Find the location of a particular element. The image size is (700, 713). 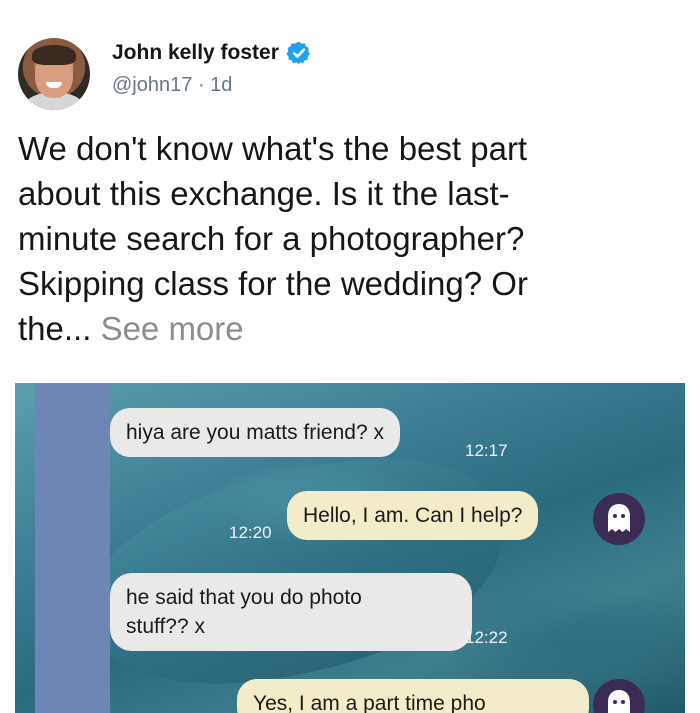

author-handle-row: @john17 · 1d is located at coordinates (212, 85).